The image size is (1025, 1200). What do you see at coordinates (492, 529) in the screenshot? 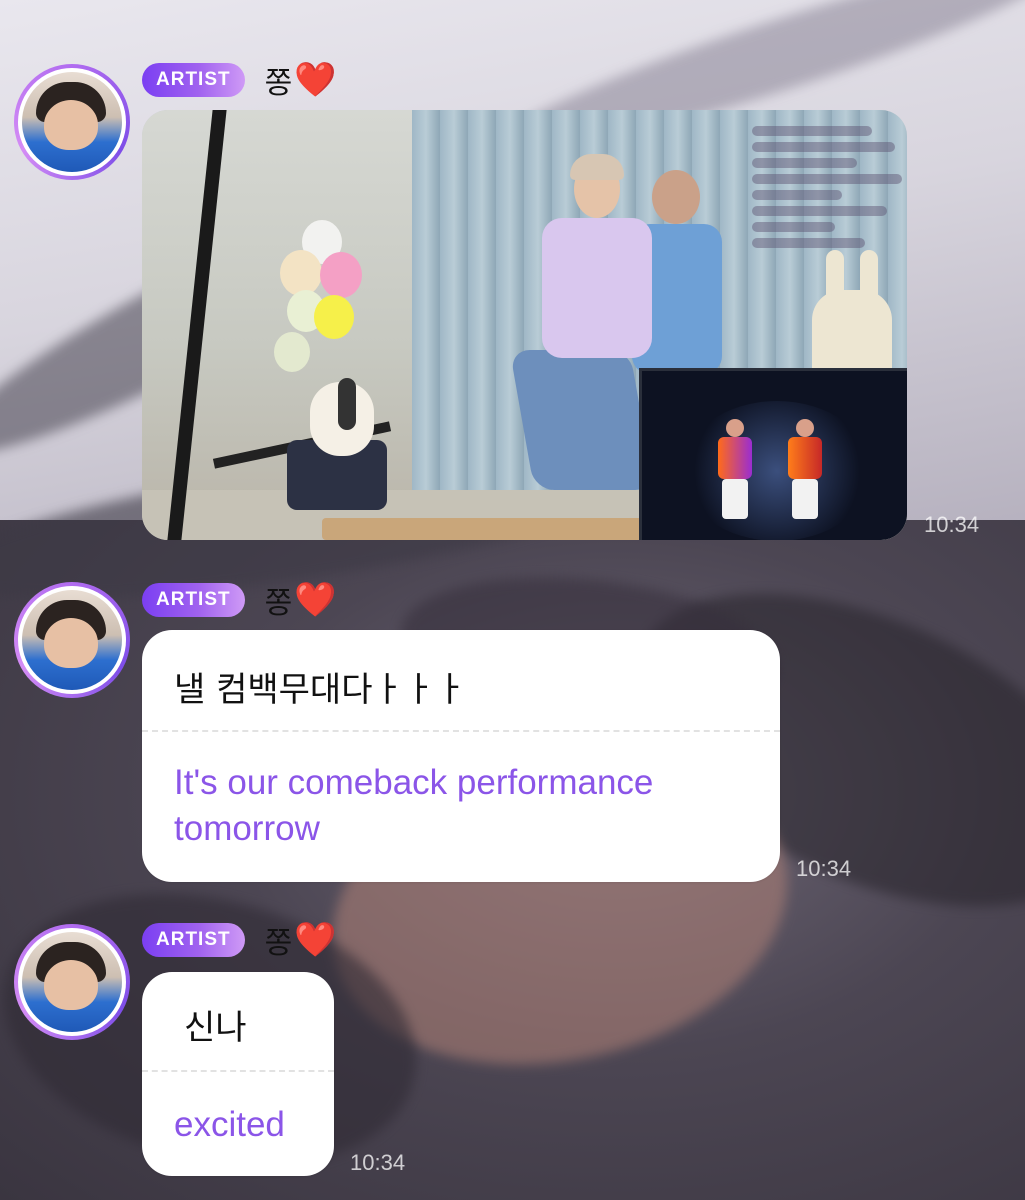
I see `photo-table` at bounding box center [492, 529].